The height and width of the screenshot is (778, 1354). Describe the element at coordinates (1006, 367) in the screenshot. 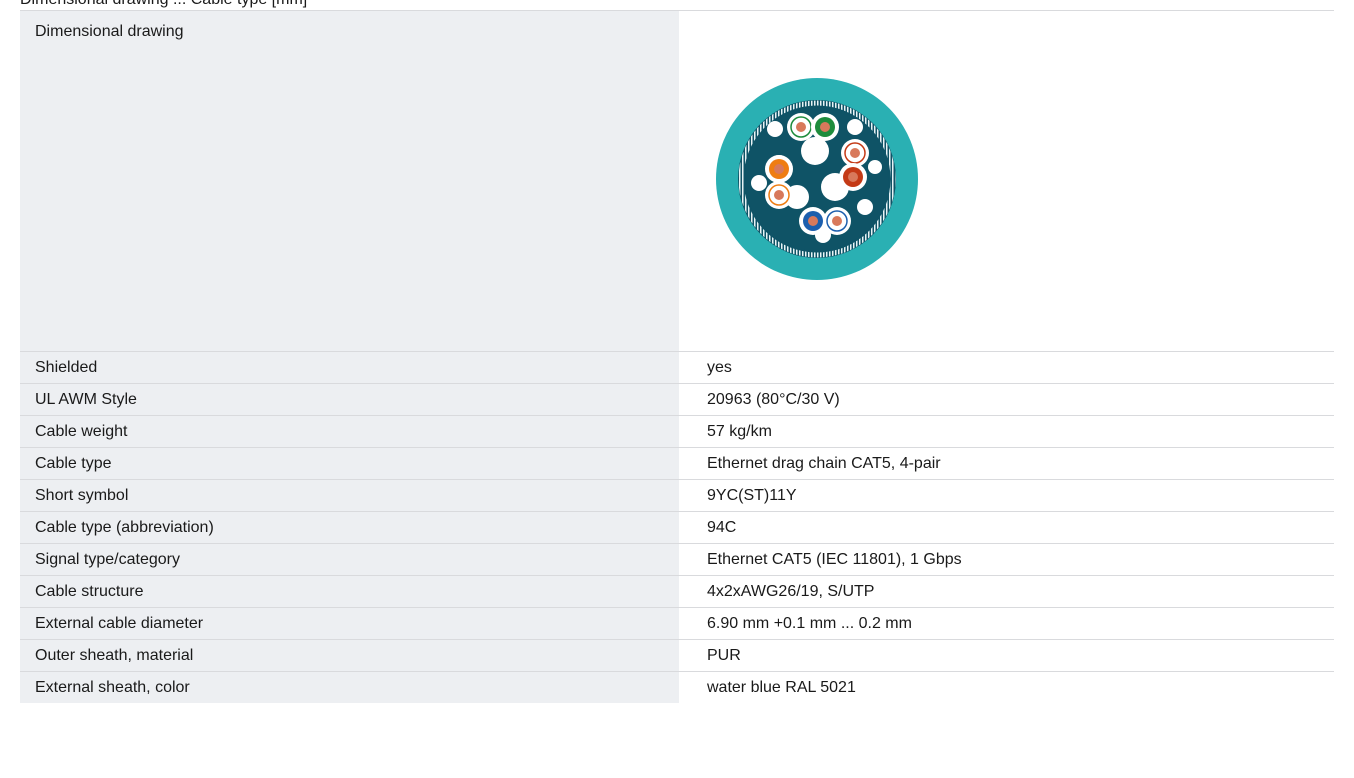

I see `row-value: yes` at that location.